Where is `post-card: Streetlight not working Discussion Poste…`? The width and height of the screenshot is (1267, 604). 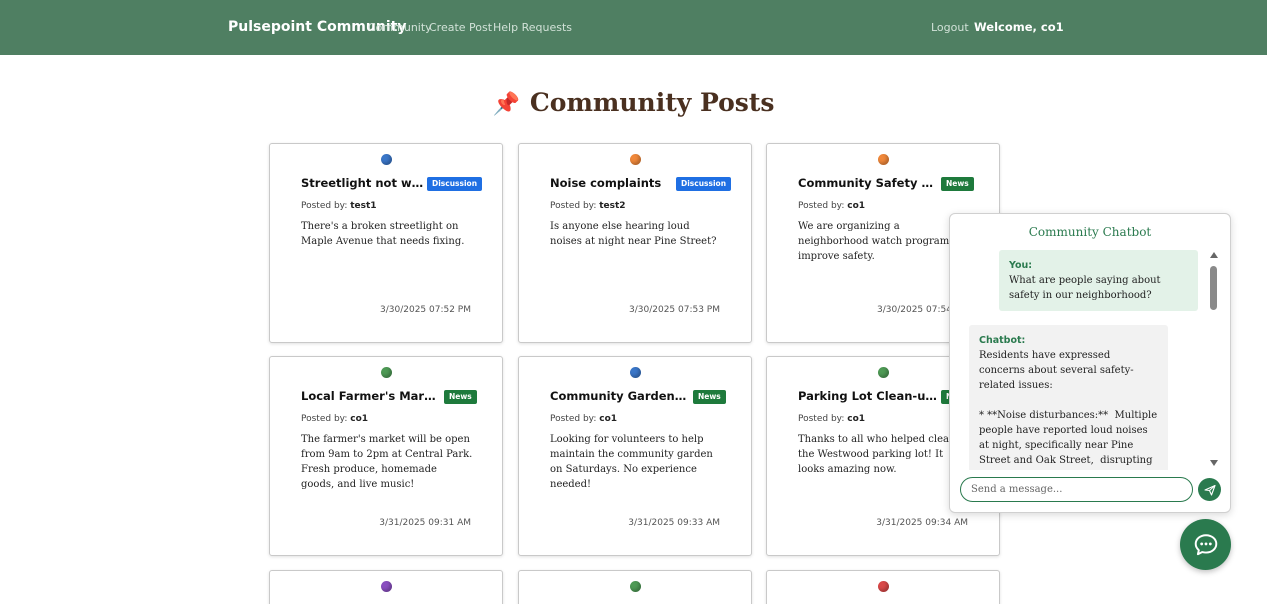
post-card: Streetlight not working Discussion Poste… is located at coordinates (386, 243).